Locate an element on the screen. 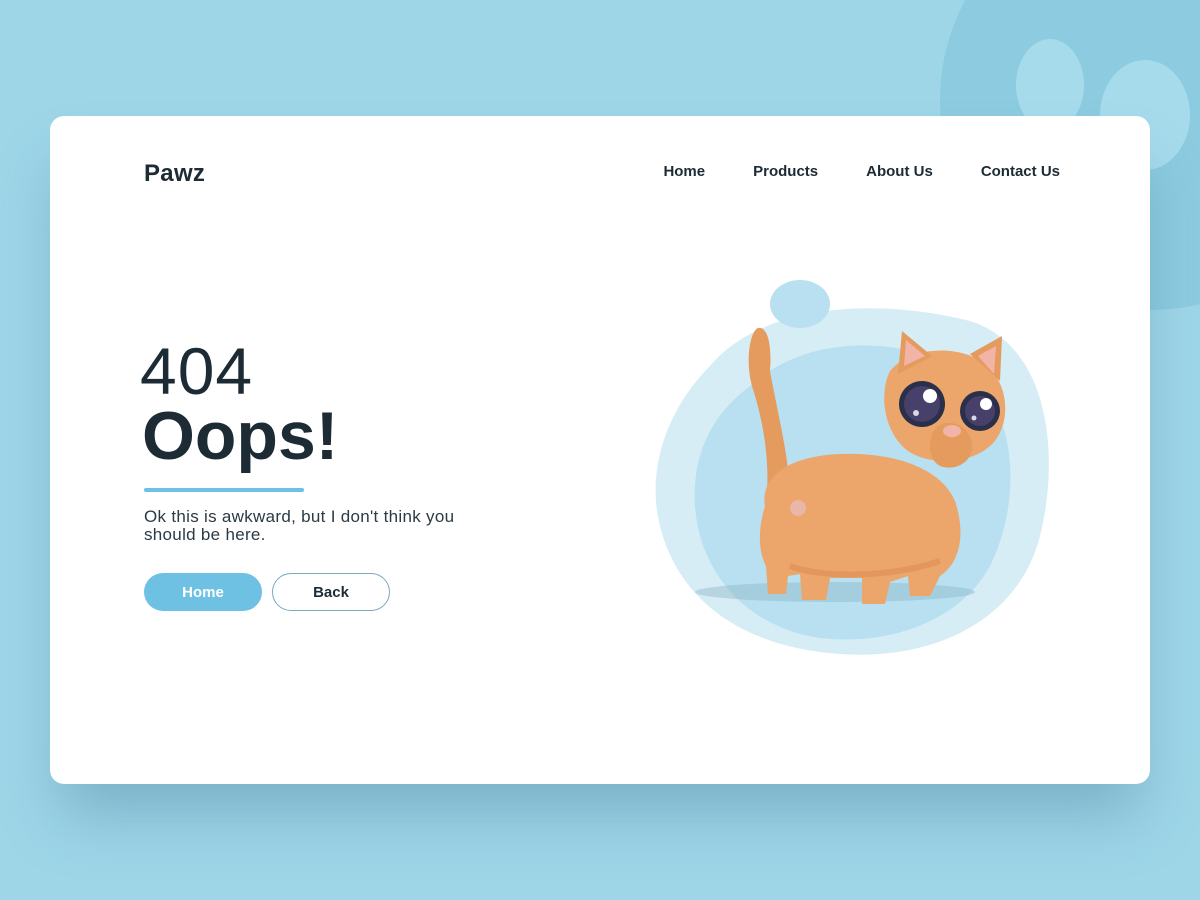 The height and width of the screenshot is (900, 1200). headline-underline is located at coordinates (224, 490).